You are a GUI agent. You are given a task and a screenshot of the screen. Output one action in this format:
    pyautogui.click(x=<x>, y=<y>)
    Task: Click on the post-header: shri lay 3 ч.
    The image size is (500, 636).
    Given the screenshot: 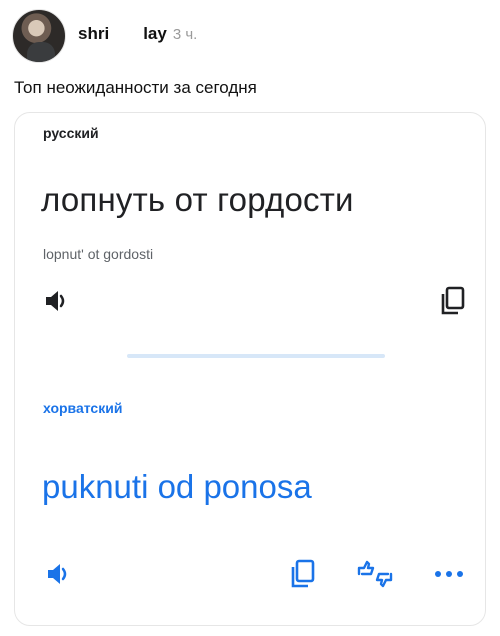 What is the action you would take?
    pyautogui.click(x=137, y=35)
    